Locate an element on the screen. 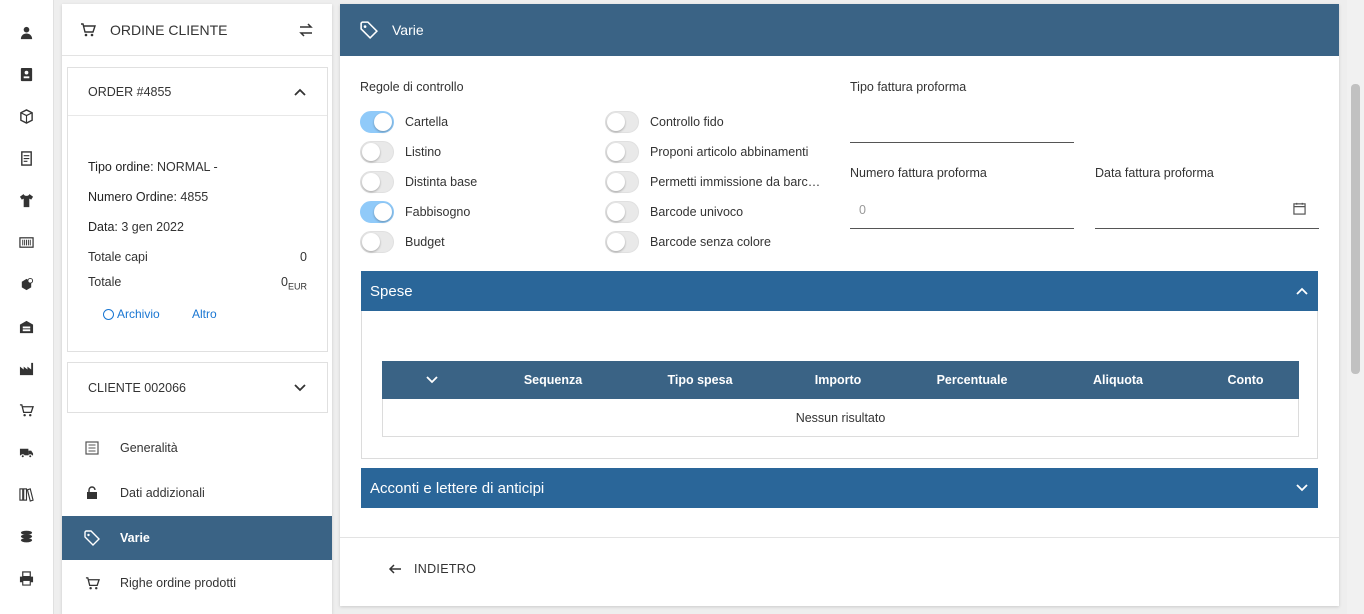 The image size is (1364, 614). data-fattura-label: Data fattura proforma is located at coordinates (1154, 173).